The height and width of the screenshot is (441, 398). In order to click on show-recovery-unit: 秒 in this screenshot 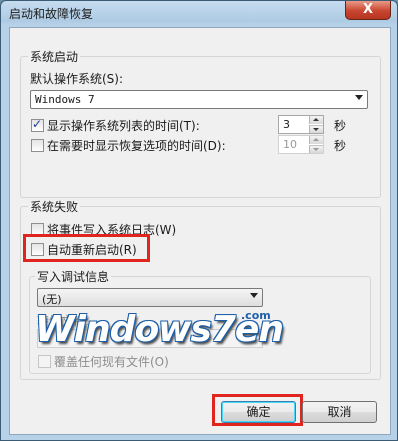, I will do `click(340, 146)`.